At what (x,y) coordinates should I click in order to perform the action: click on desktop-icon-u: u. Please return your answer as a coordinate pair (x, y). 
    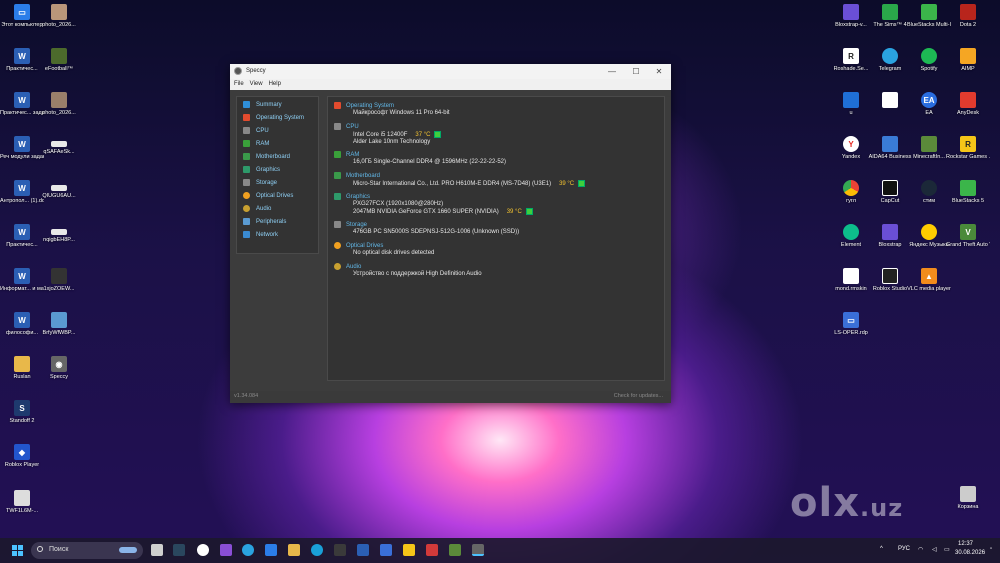
    Looking at the image, I should click on (851, 104).